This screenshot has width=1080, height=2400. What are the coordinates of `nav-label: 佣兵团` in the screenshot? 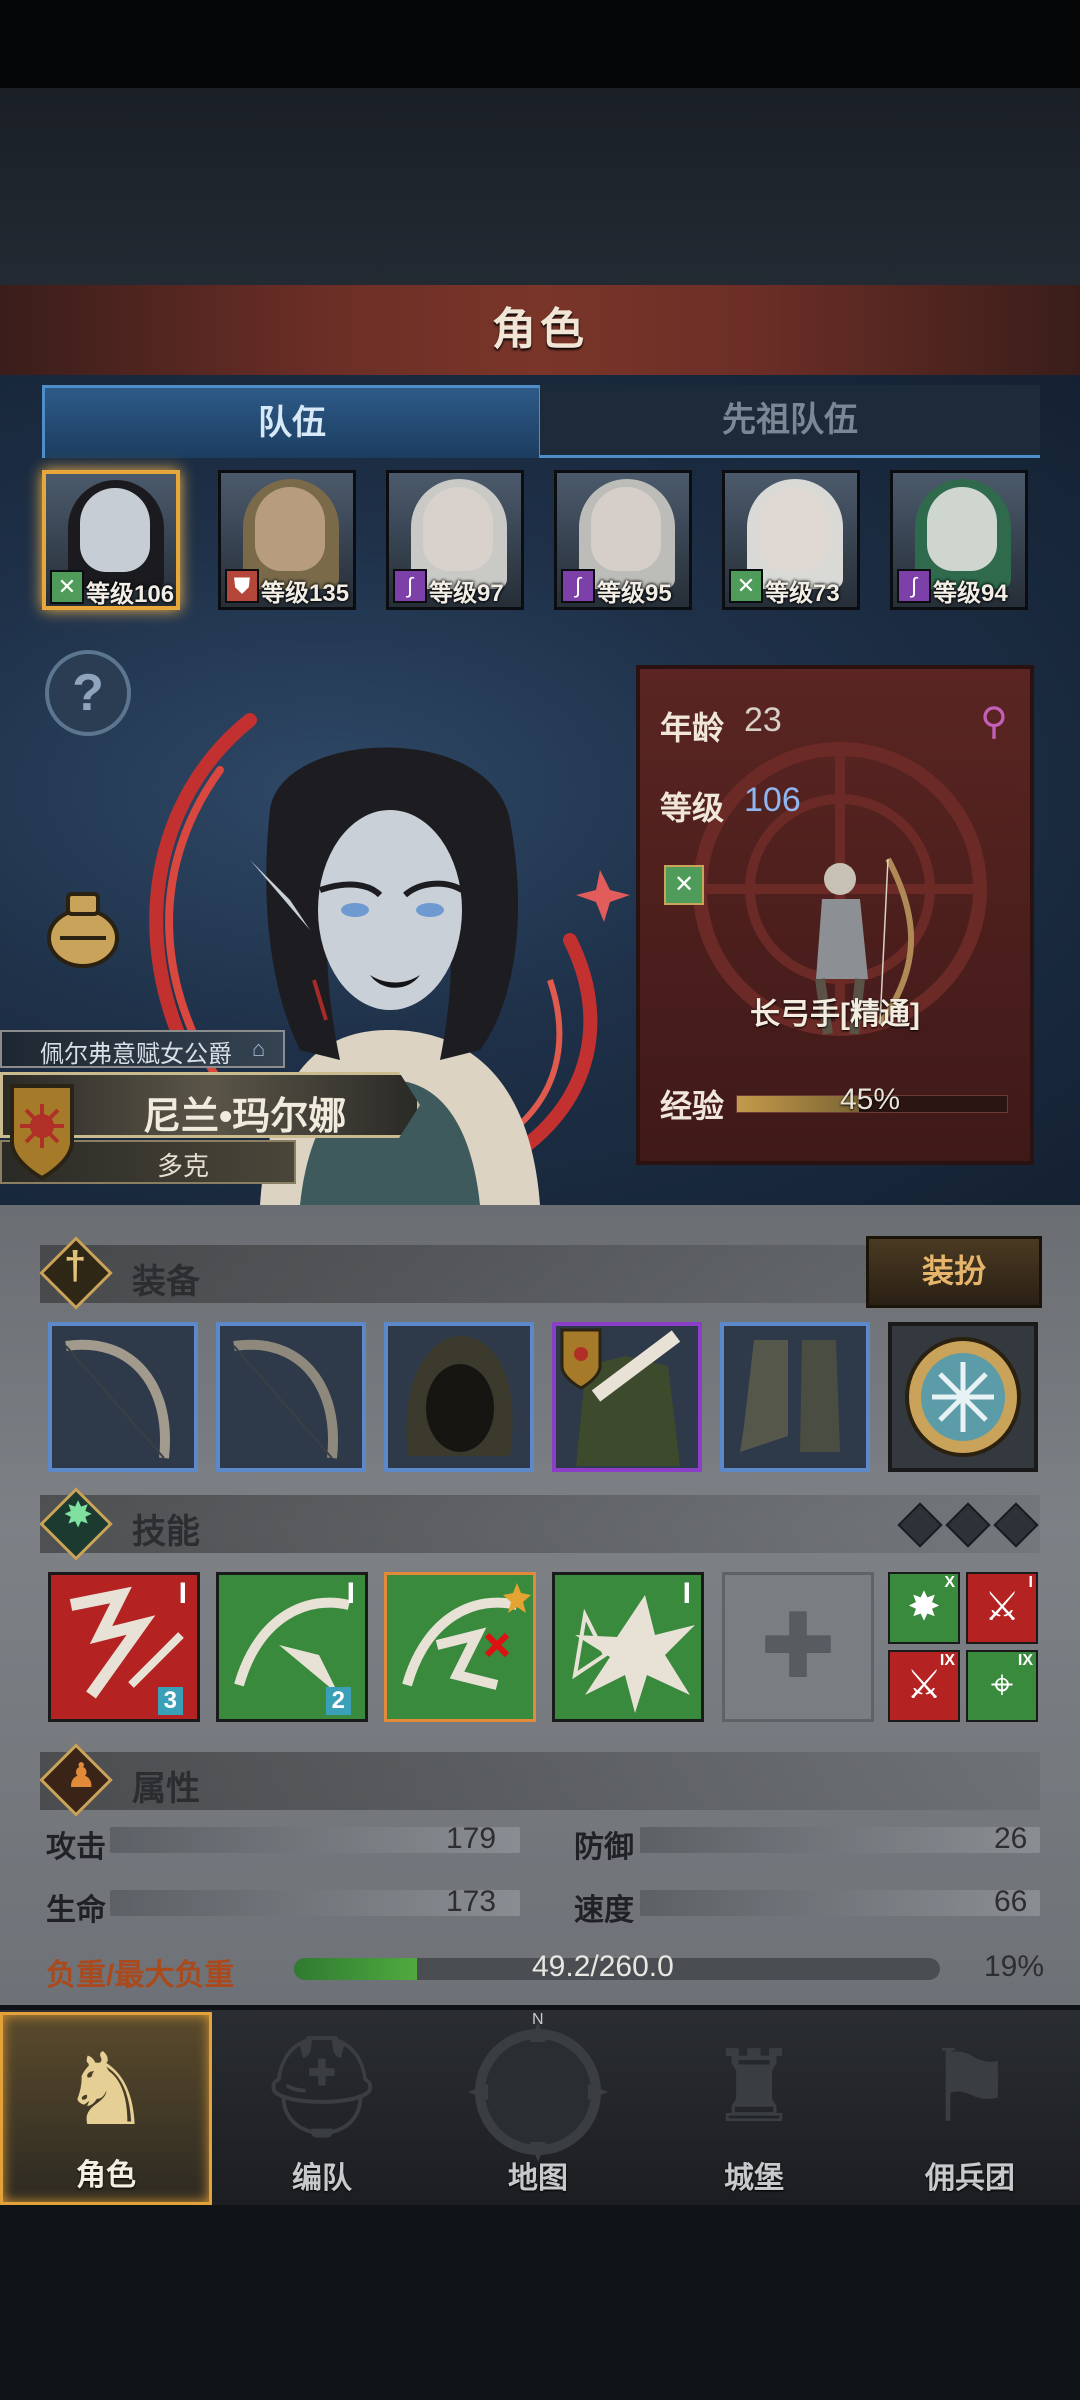 It's located at (970, 2178).